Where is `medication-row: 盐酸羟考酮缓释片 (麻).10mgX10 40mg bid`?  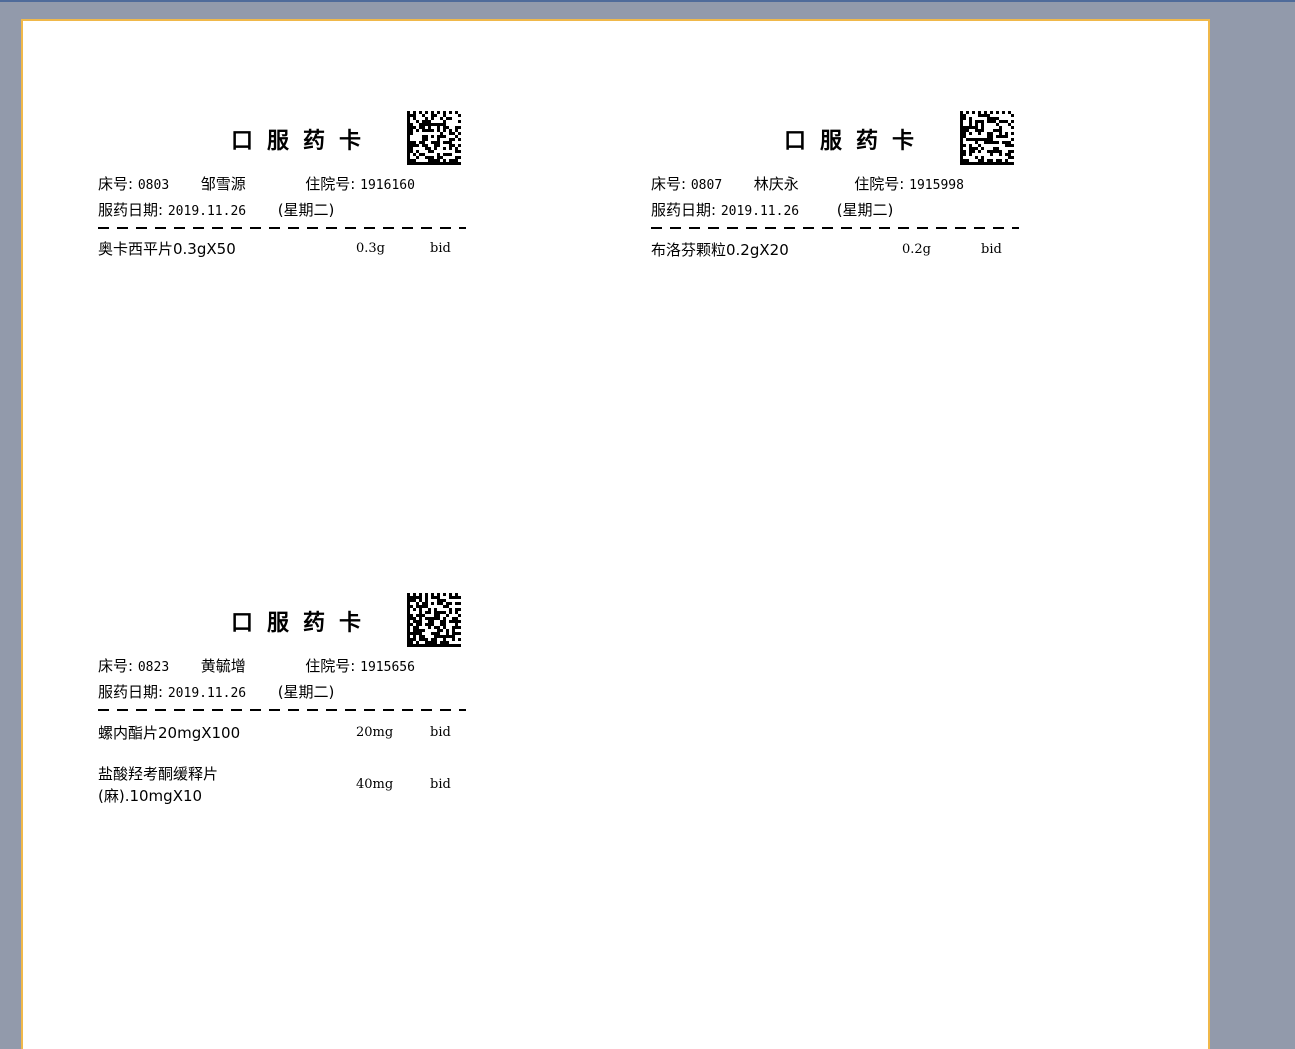 medication-row: 盐酸羟考酮缓释片 (麻).10mgX10 40mg bid is located at coordinates (282, 786).